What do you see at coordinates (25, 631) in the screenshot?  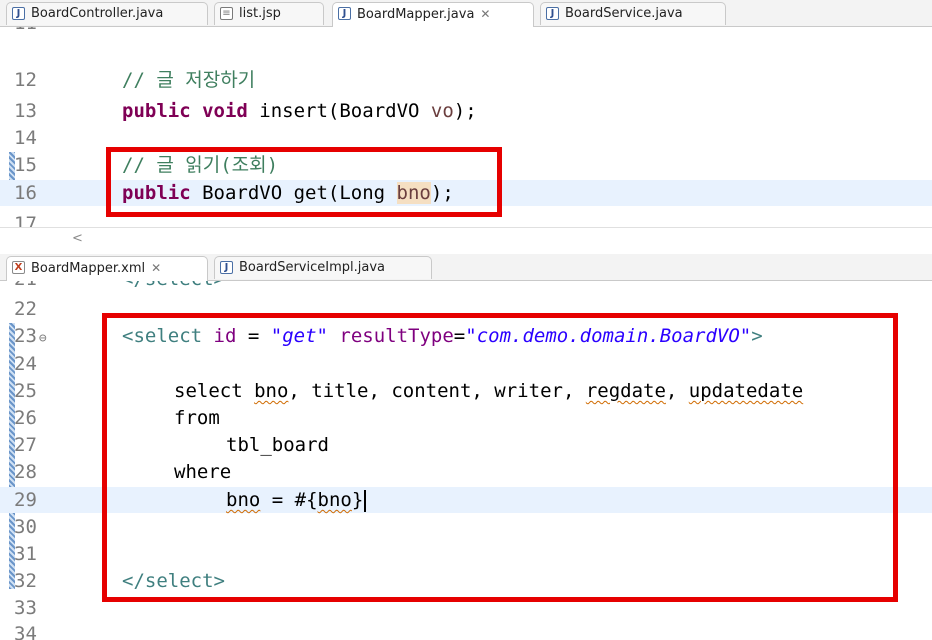 I see `line-number: 34` at bounding box center [25, 631].